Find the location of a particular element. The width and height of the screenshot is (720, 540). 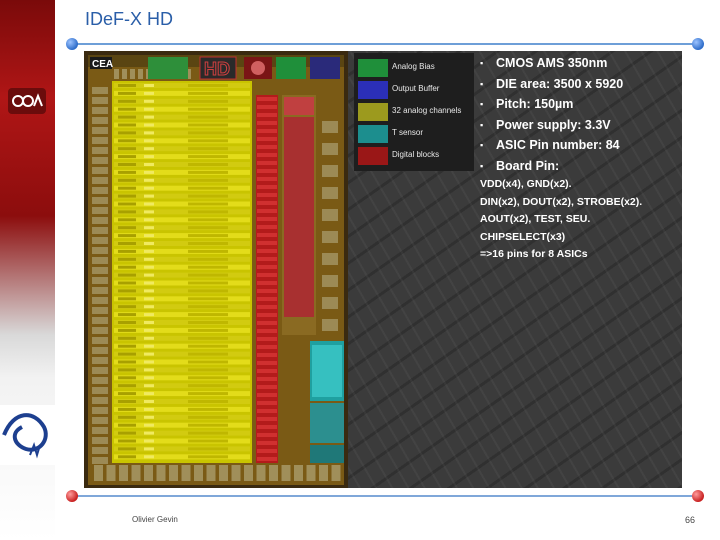

detail-line: DIN(x2), DOUT(x2), STROBE(x2). is located at coordinates (561, 201).